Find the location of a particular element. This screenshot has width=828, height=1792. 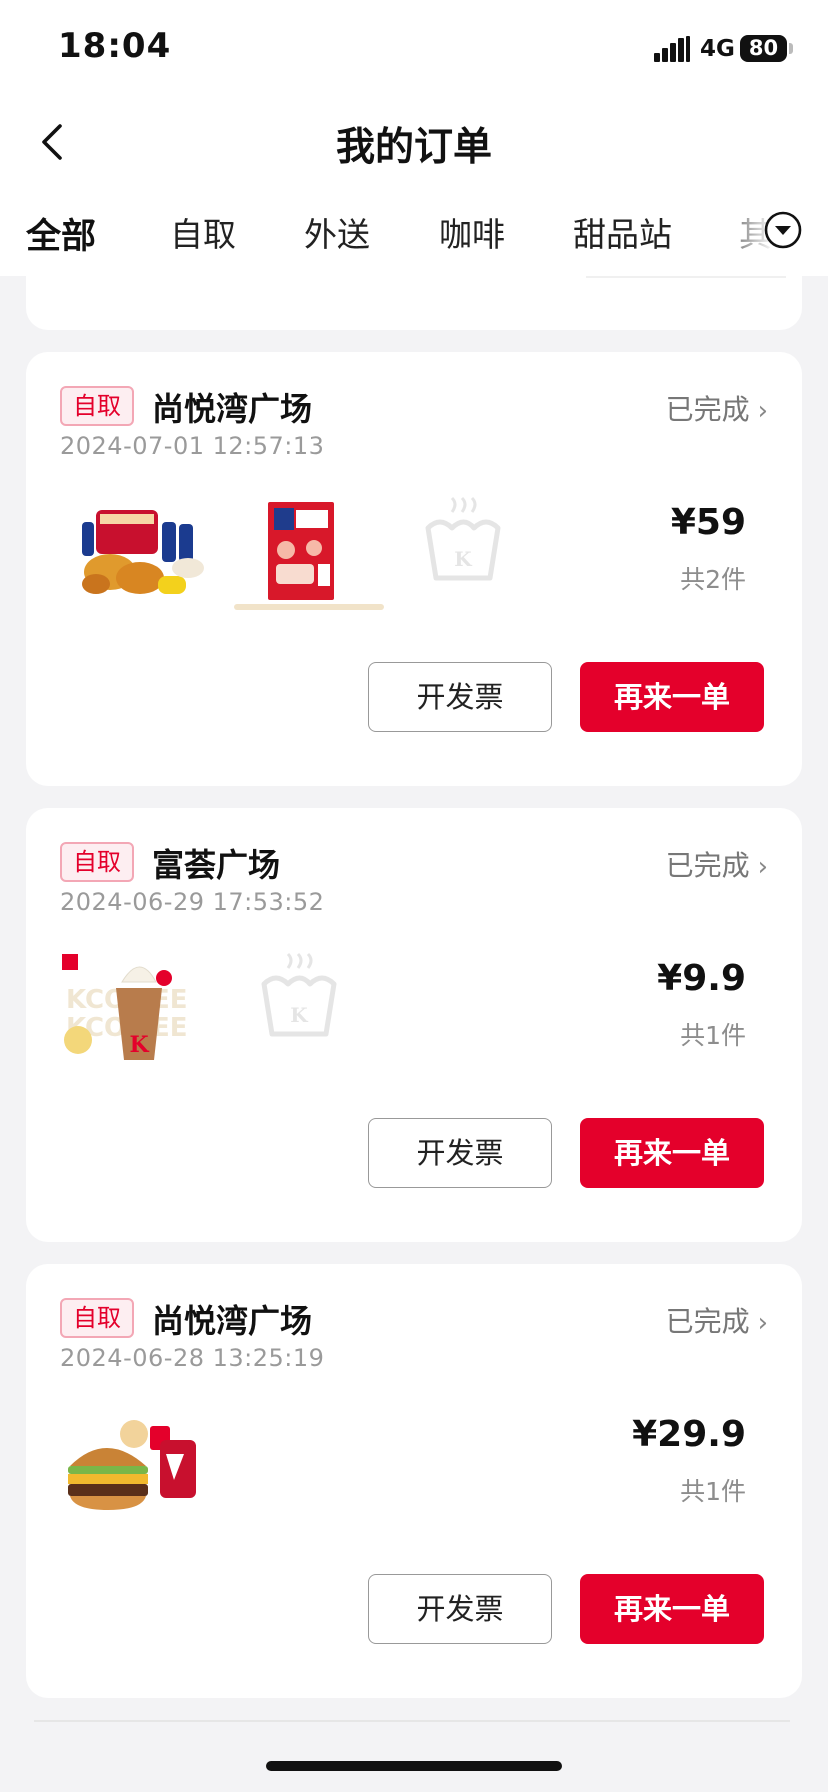

status-time: 18:04 is located at coordinates (115, 46).